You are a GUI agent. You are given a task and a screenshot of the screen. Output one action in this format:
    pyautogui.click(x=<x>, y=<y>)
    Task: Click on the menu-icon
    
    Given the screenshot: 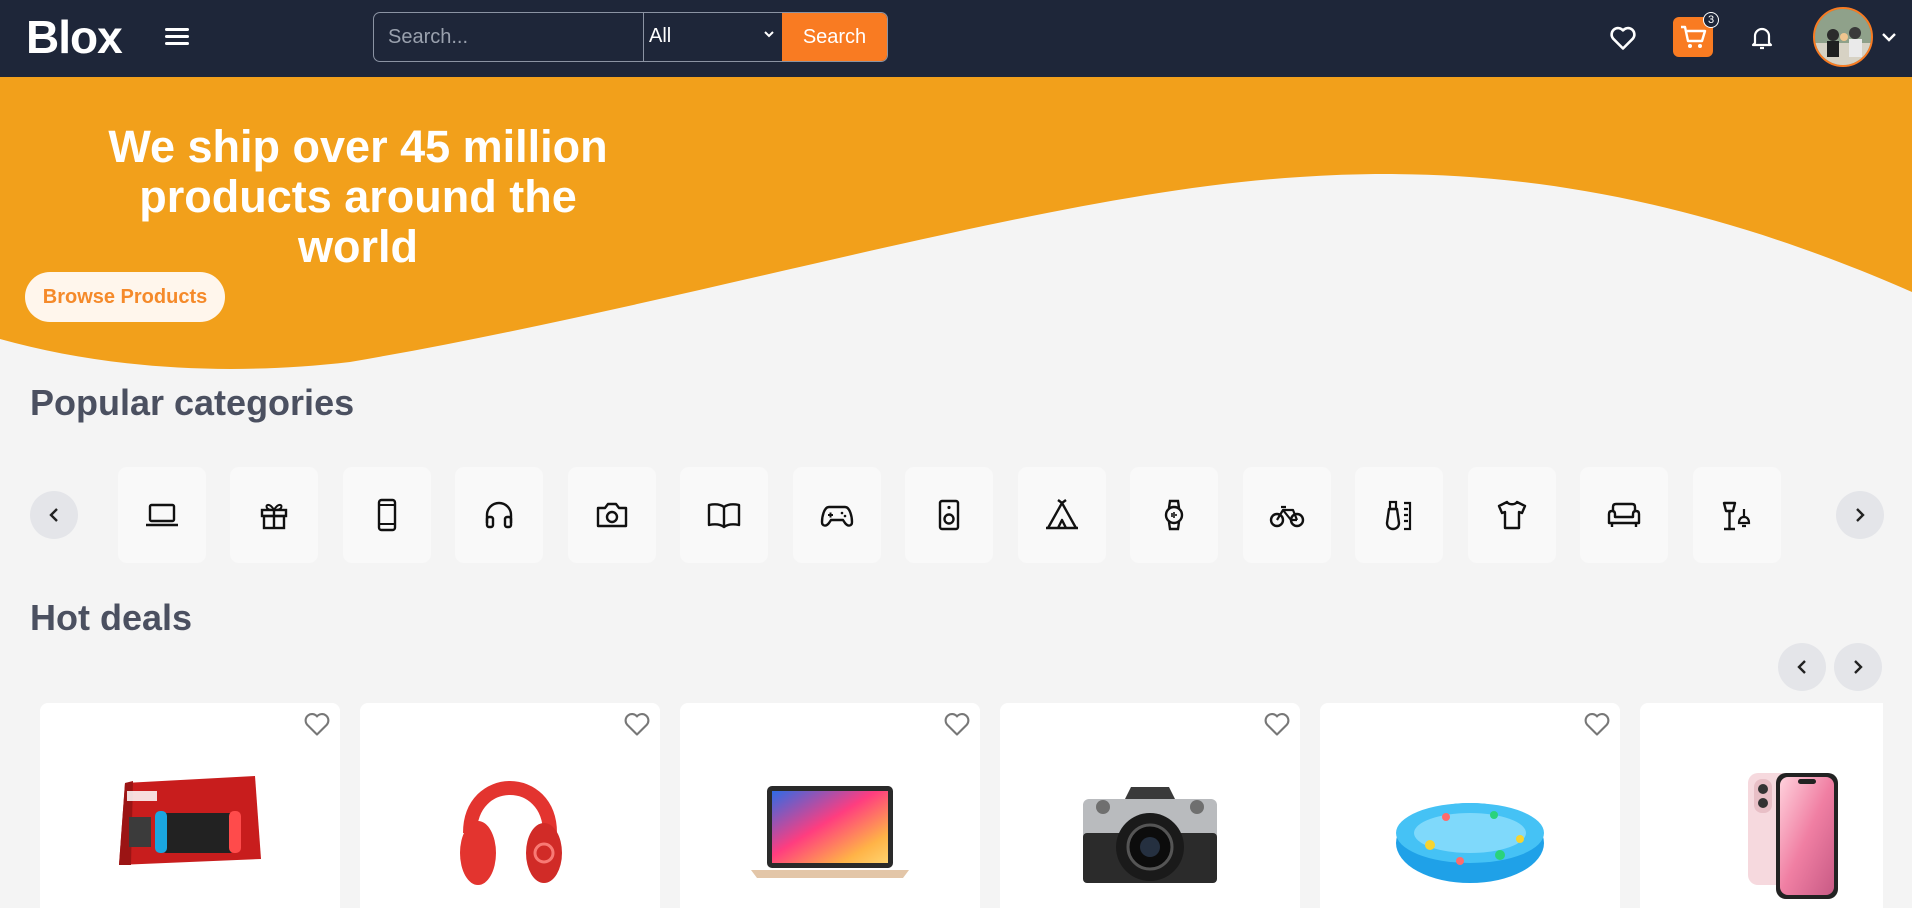 What is the action you would take?
    pyautogui.click(x=177, y=37)
    